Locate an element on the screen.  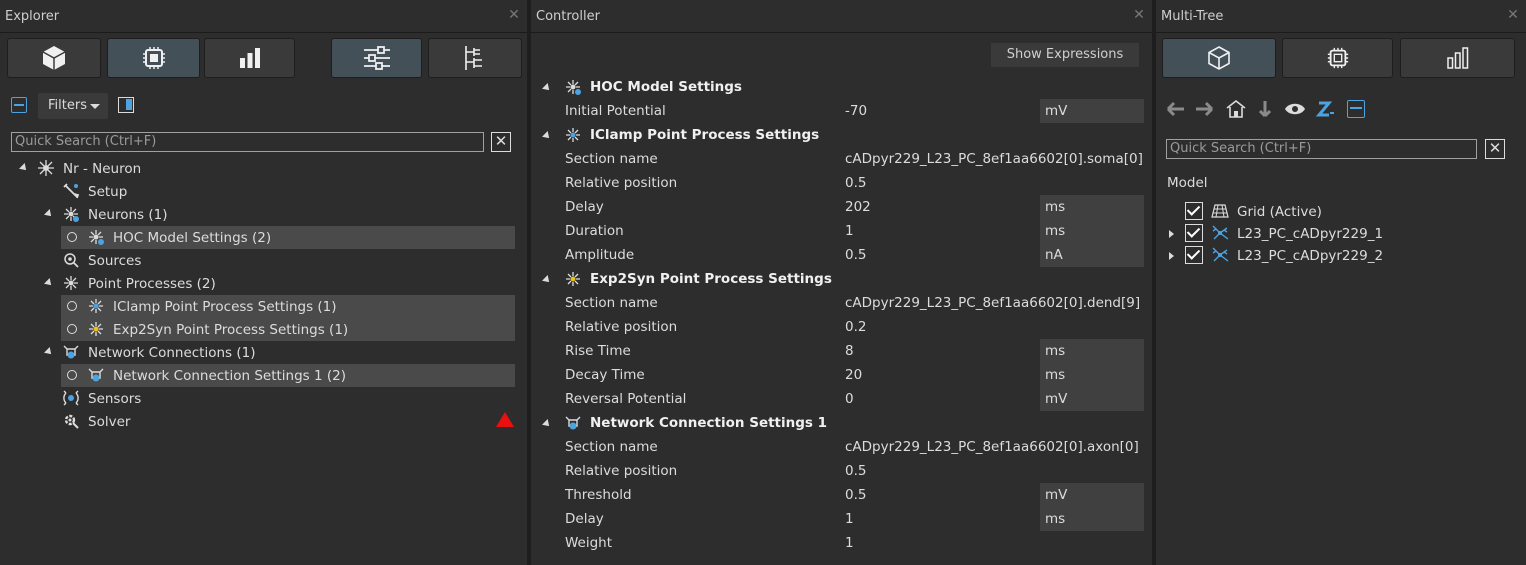
section-header-network-connection: Network Connection Settings 1 is located at coordinates (841, 423).